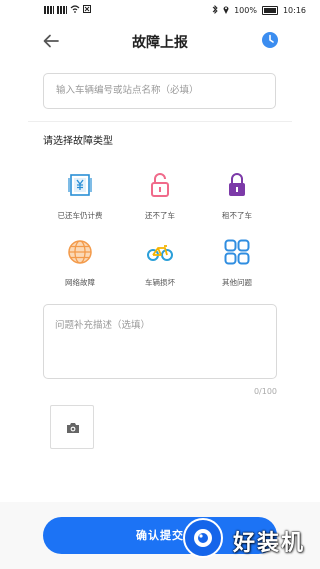 The width and height of the screenshot is (320, 569). What do you see at coordinates (160, 253) in the screenshot?
I see `bicycle-icon` at bounding box center [160, 253].